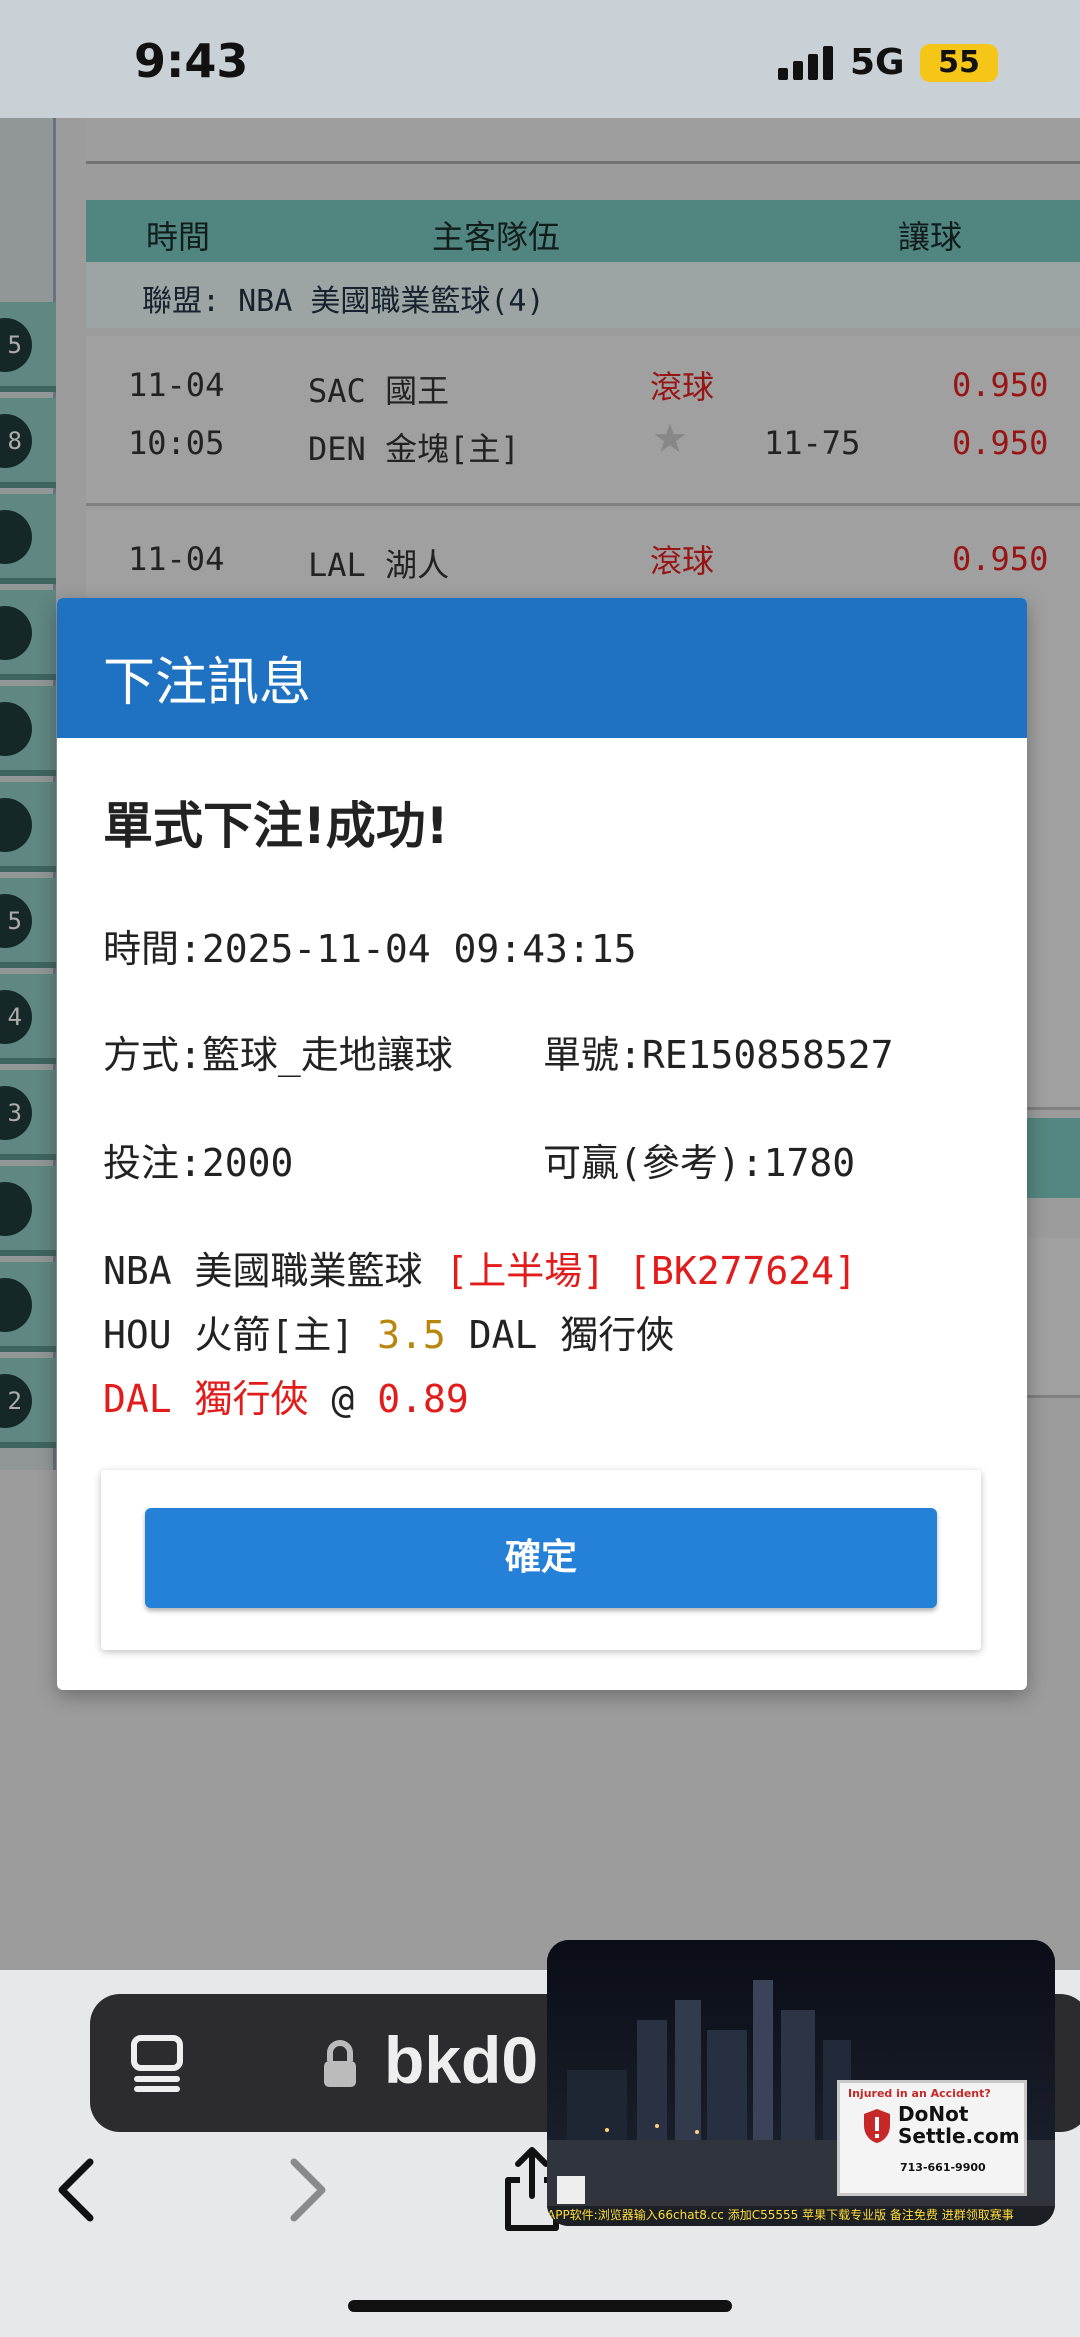 Image resolution: width=1080 pixels, height=2337 pixels. I want to click on forward-icon, so click(308, 2190).